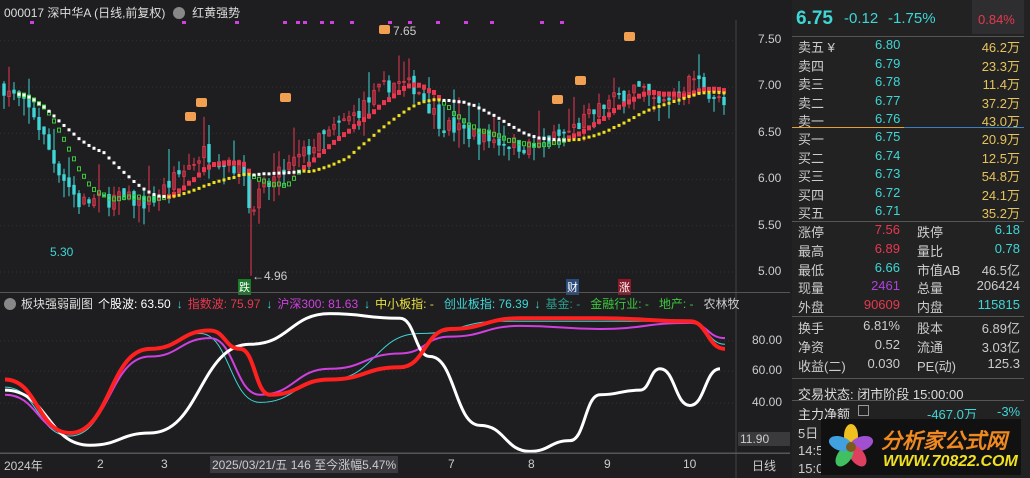 The image size is (1030, 478). What do you see at coordinates (1000, 347) in the screenshot?
I see `stat-value: 3.03亿` at bounding box center [1000, 347].